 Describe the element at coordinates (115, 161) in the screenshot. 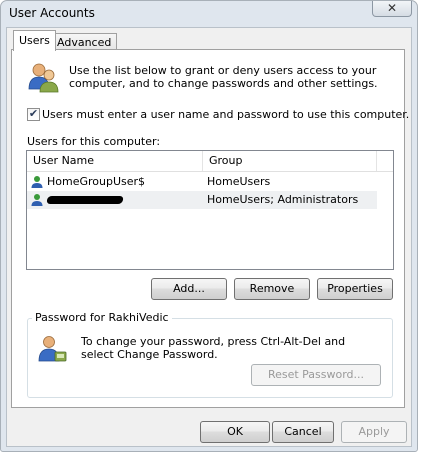

I see `column-header-user-name: User Name` at that location.